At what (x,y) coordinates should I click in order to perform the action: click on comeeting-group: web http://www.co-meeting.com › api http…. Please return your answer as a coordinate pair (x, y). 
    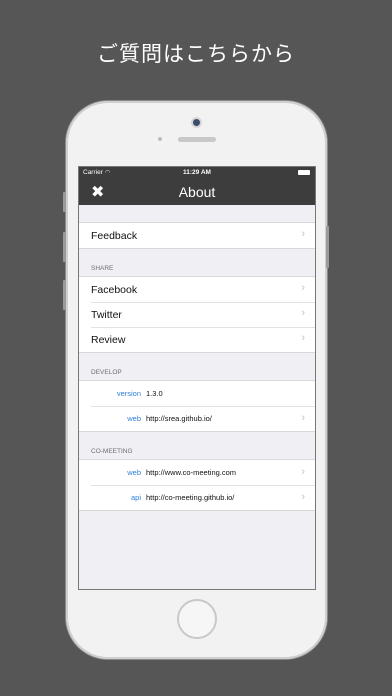
    Looking at the image, I should click on (197, 485).